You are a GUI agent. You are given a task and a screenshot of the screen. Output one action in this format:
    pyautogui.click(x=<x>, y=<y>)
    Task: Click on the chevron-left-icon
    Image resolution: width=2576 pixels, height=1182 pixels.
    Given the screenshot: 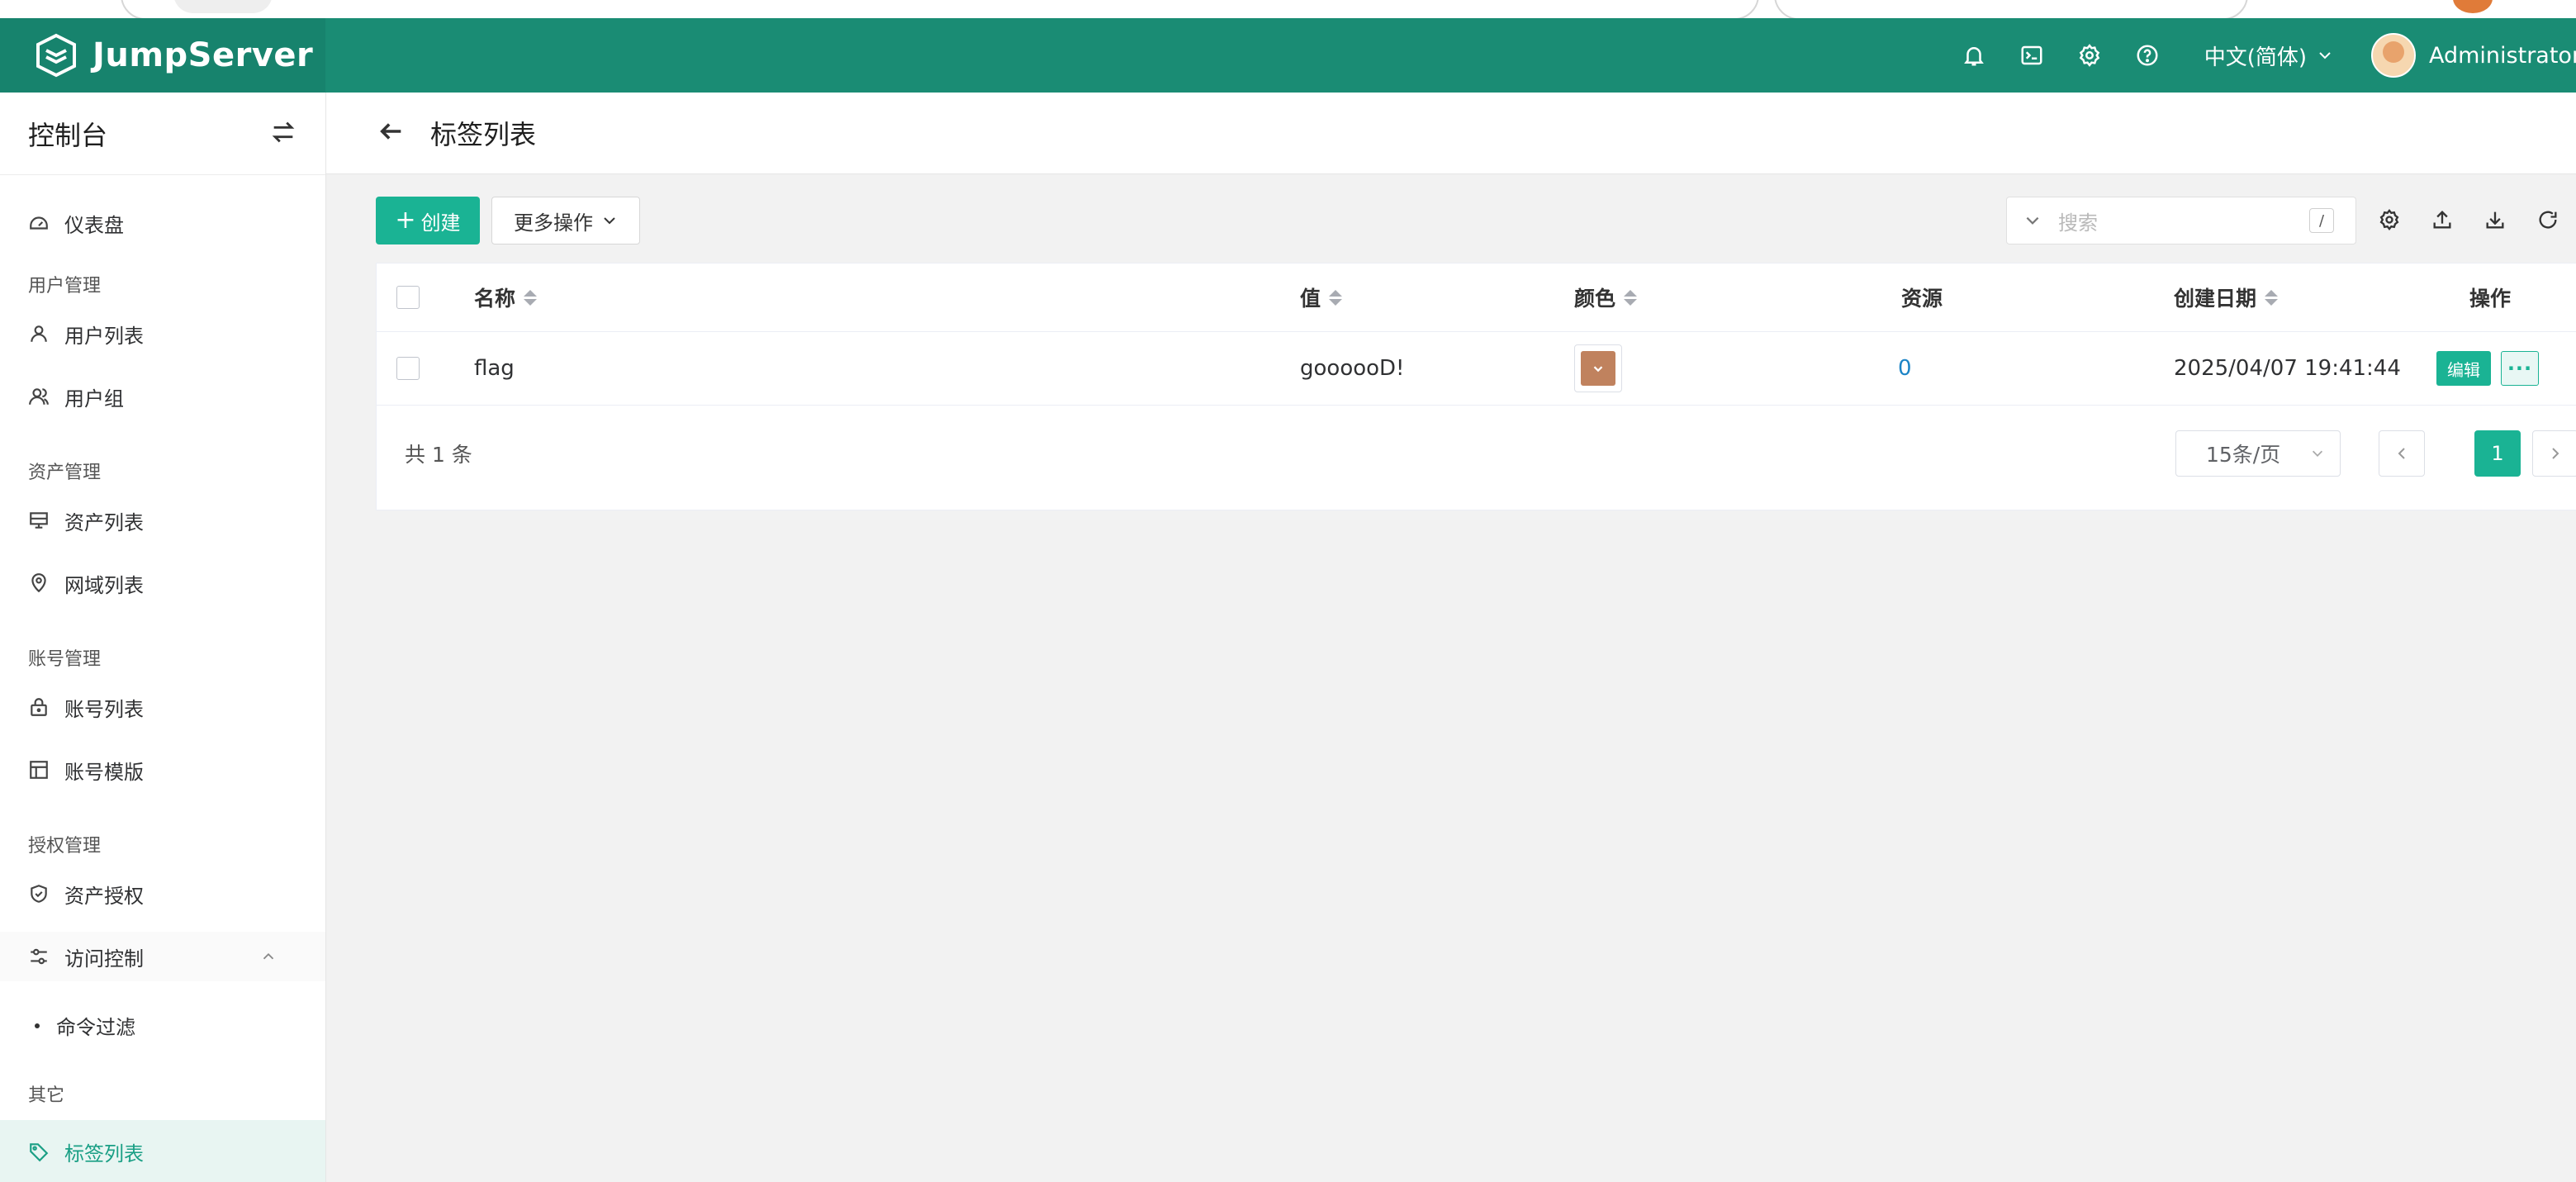 What is the action you would take?
    pyautogui.click(x=2401, y=453)
    